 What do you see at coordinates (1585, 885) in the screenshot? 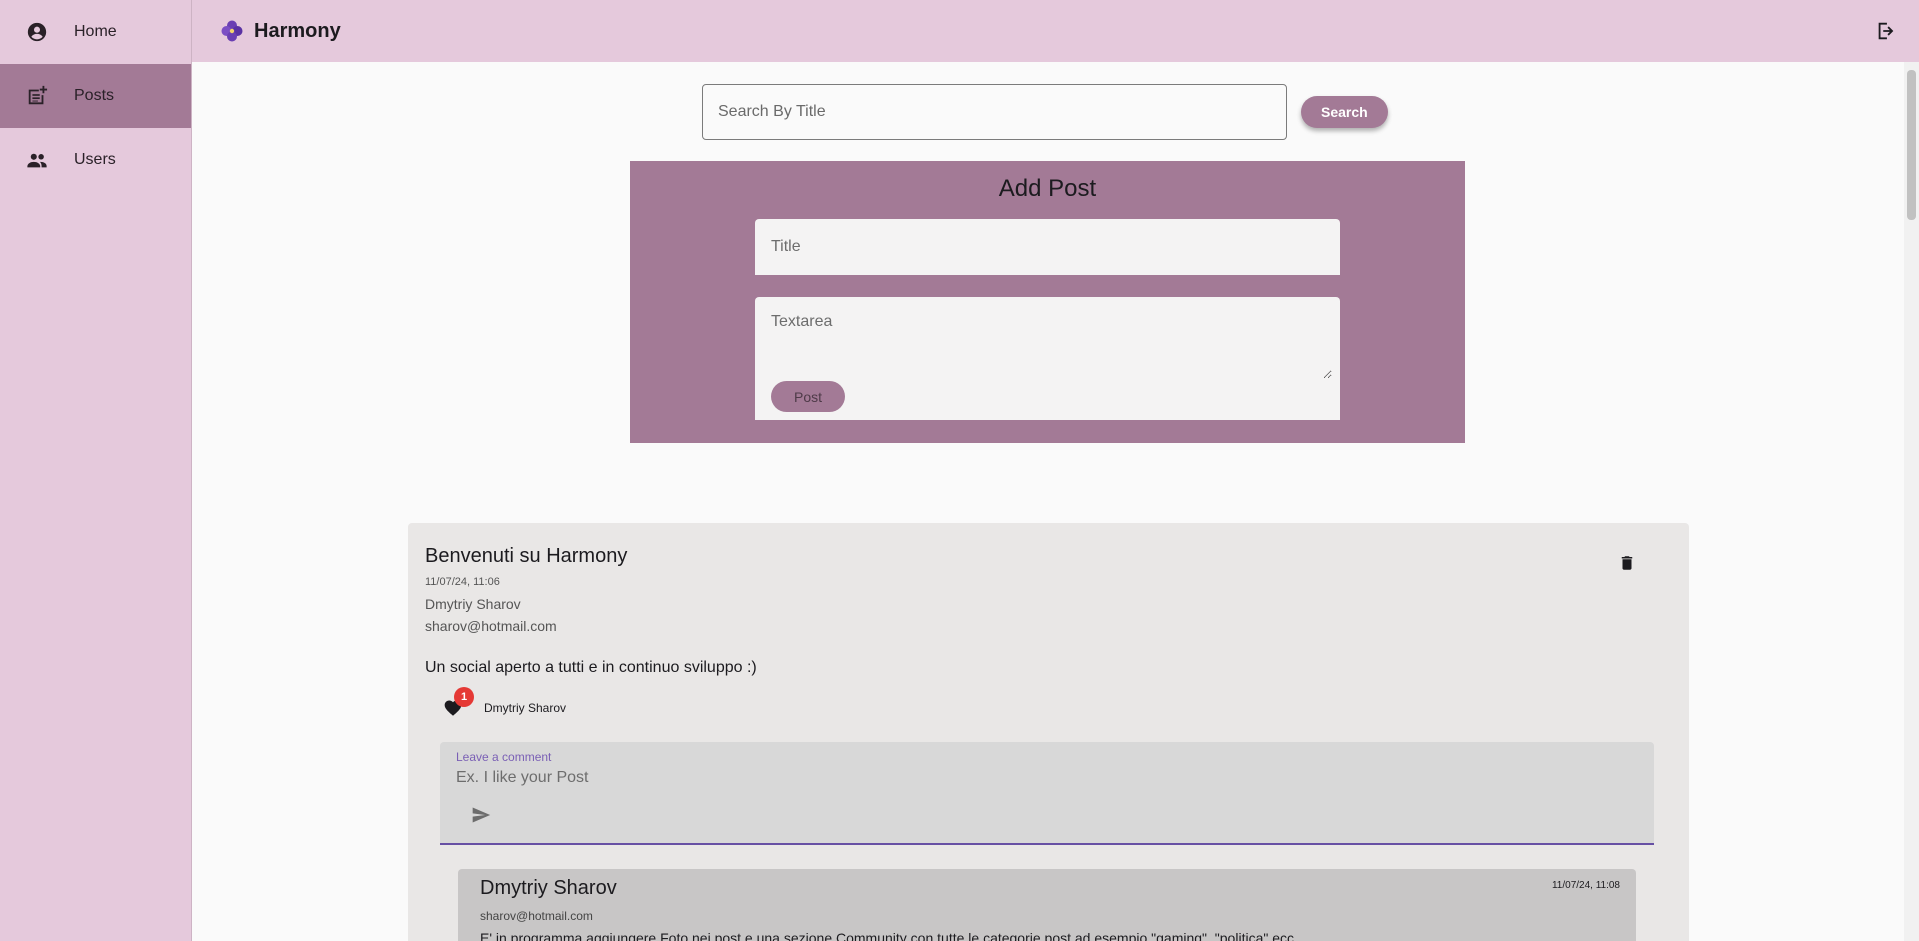
I see `comment-date: 11/07/24, 11:08` at bounding box center [1585, 885].